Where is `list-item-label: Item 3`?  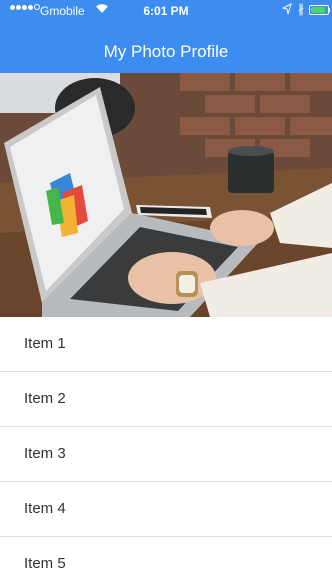
list-item-label: Item 3 is located at coordinates (45, 453).